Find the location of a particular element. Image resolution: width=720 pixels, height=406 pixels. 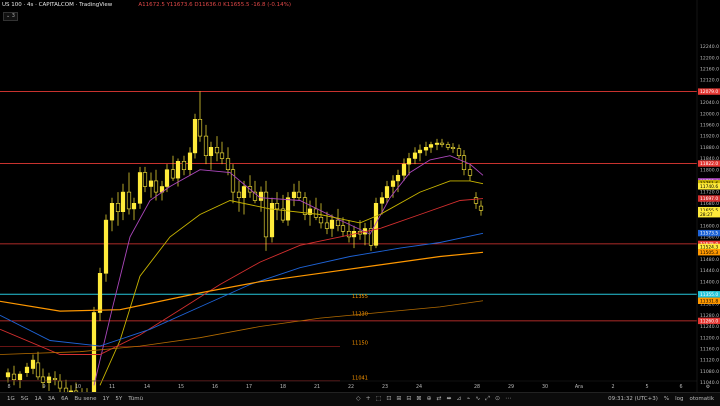

drawing-tool-7-icon: ⊕ is located at coordinates (428, 399).